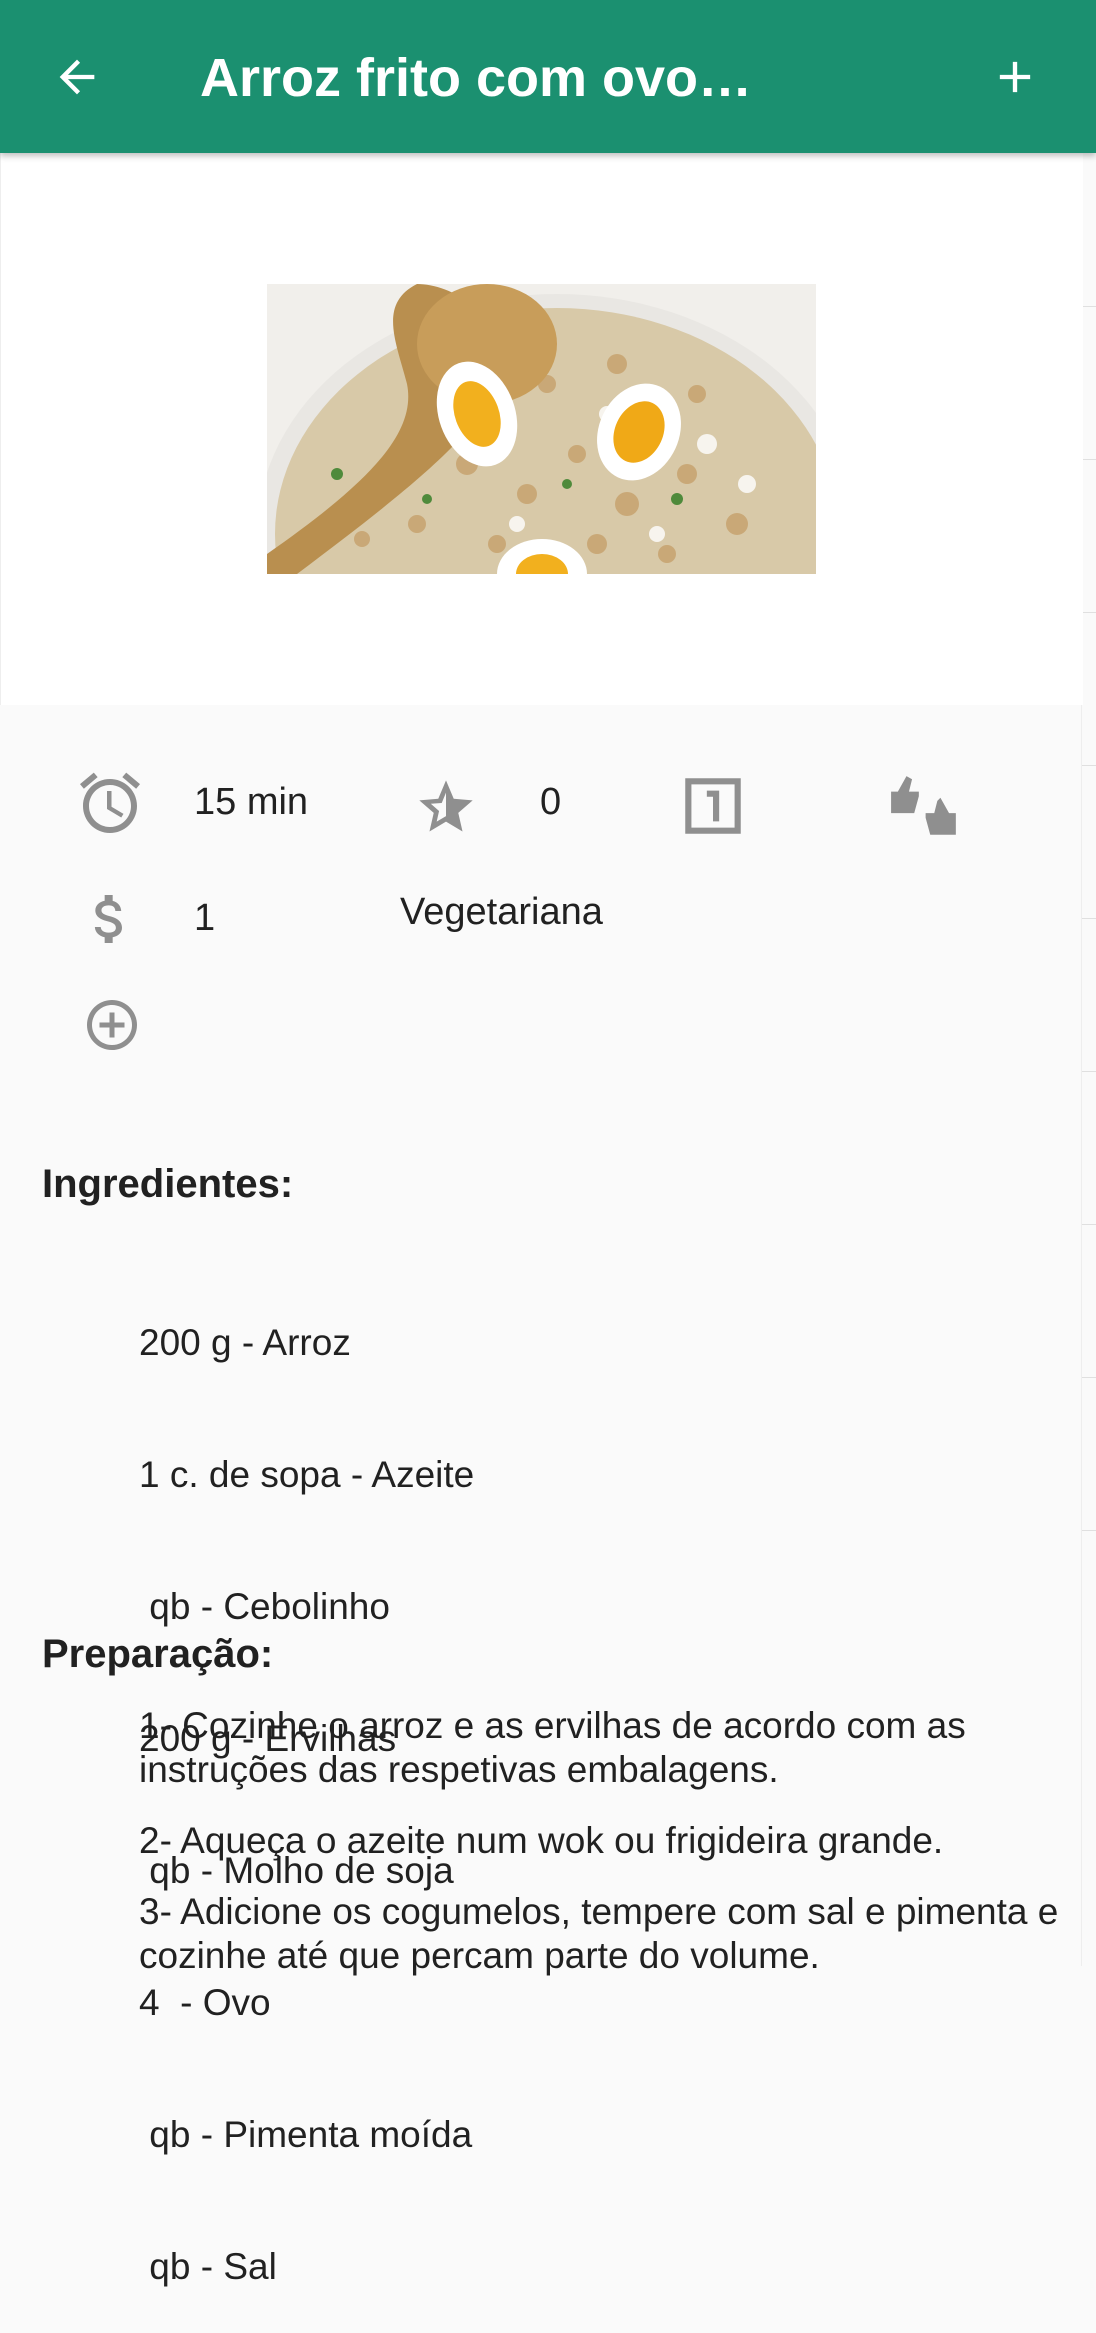 The height and width of the screenshot is (2333, 1096). I want to click on rating-value: 0, so click(551, 802).